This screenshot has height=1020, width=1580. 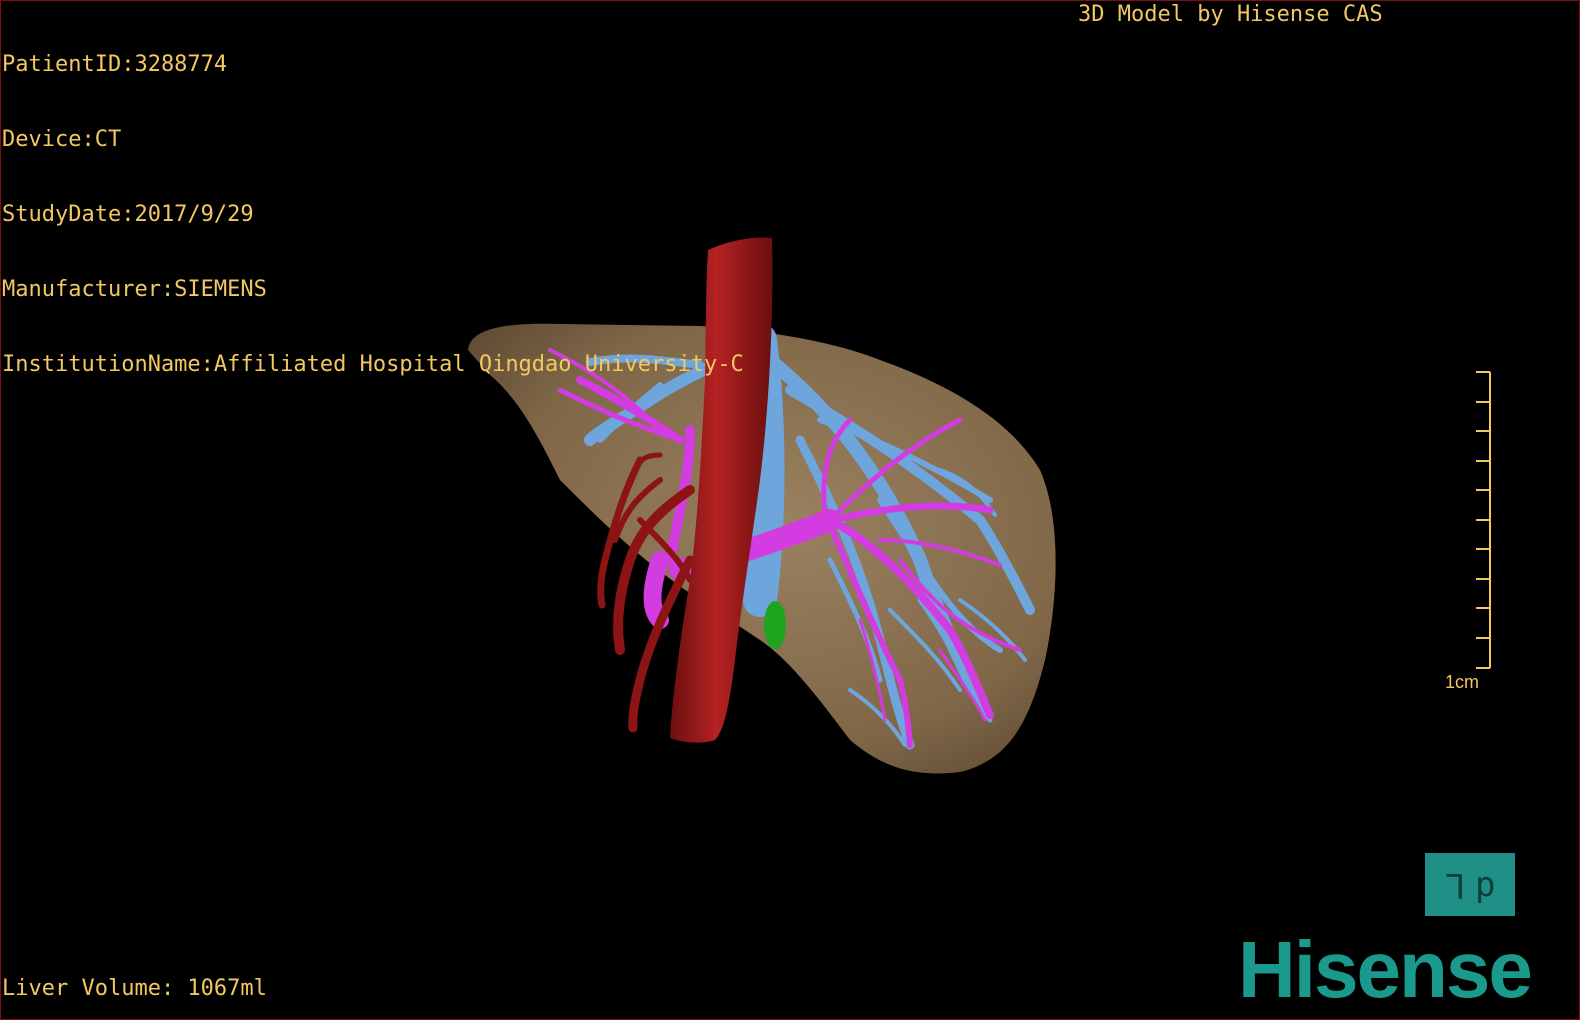 I want to click on liver-volume-text: Liver Volume: 1067ml, so click(x=134, y=988).